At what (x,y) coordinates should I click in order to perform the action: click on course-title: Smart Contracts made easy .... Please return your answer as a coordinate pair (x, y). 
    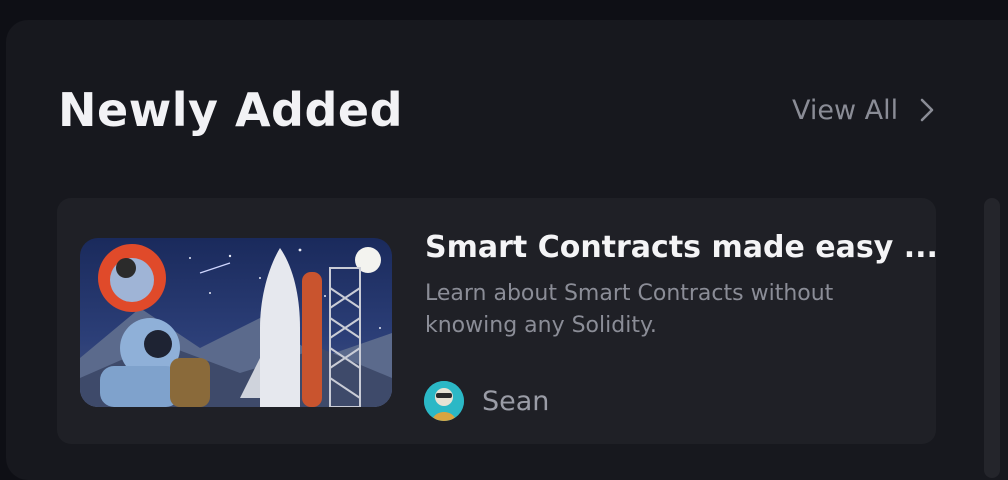
    Looking at the image, I should click on (681, 248).